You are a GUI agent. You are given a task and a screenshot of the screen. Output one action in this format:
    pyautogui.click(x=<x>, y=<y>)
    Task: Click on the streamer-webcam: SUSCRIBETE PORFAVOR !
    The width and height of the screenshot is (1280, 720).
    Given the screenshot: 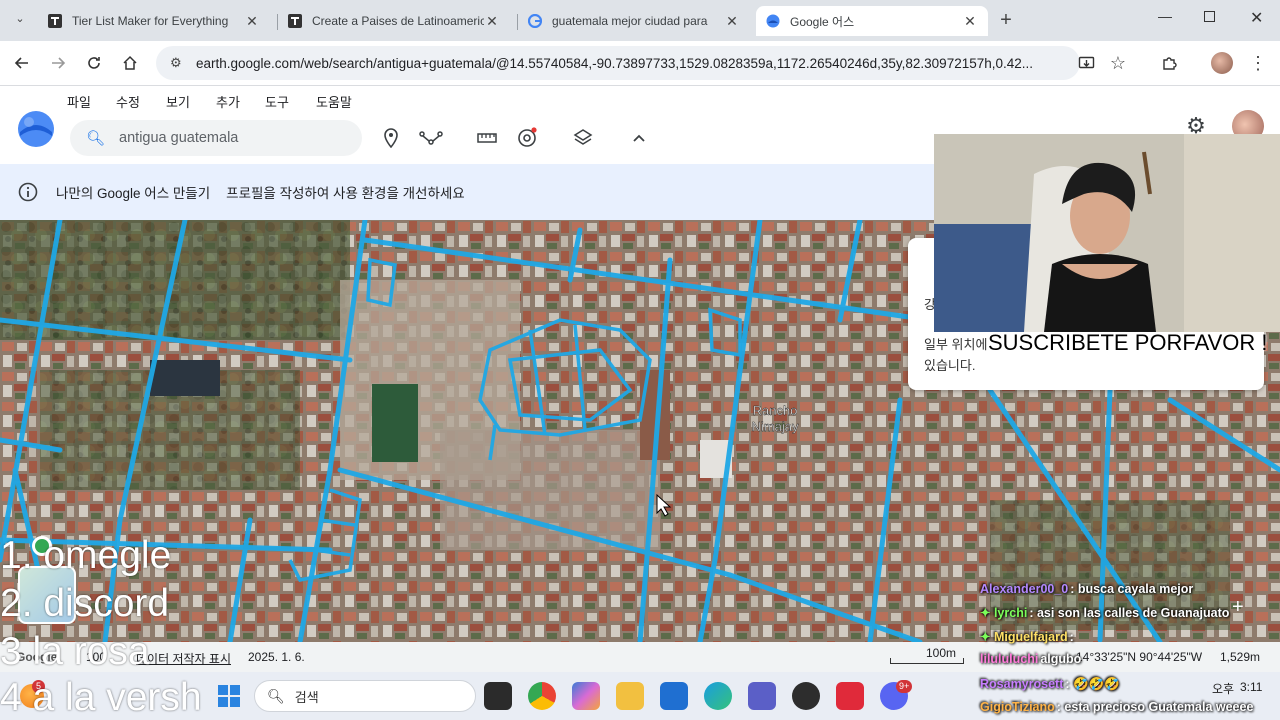 What is the action you would take?
    pyautogui.click(x=1107, y=233)
    